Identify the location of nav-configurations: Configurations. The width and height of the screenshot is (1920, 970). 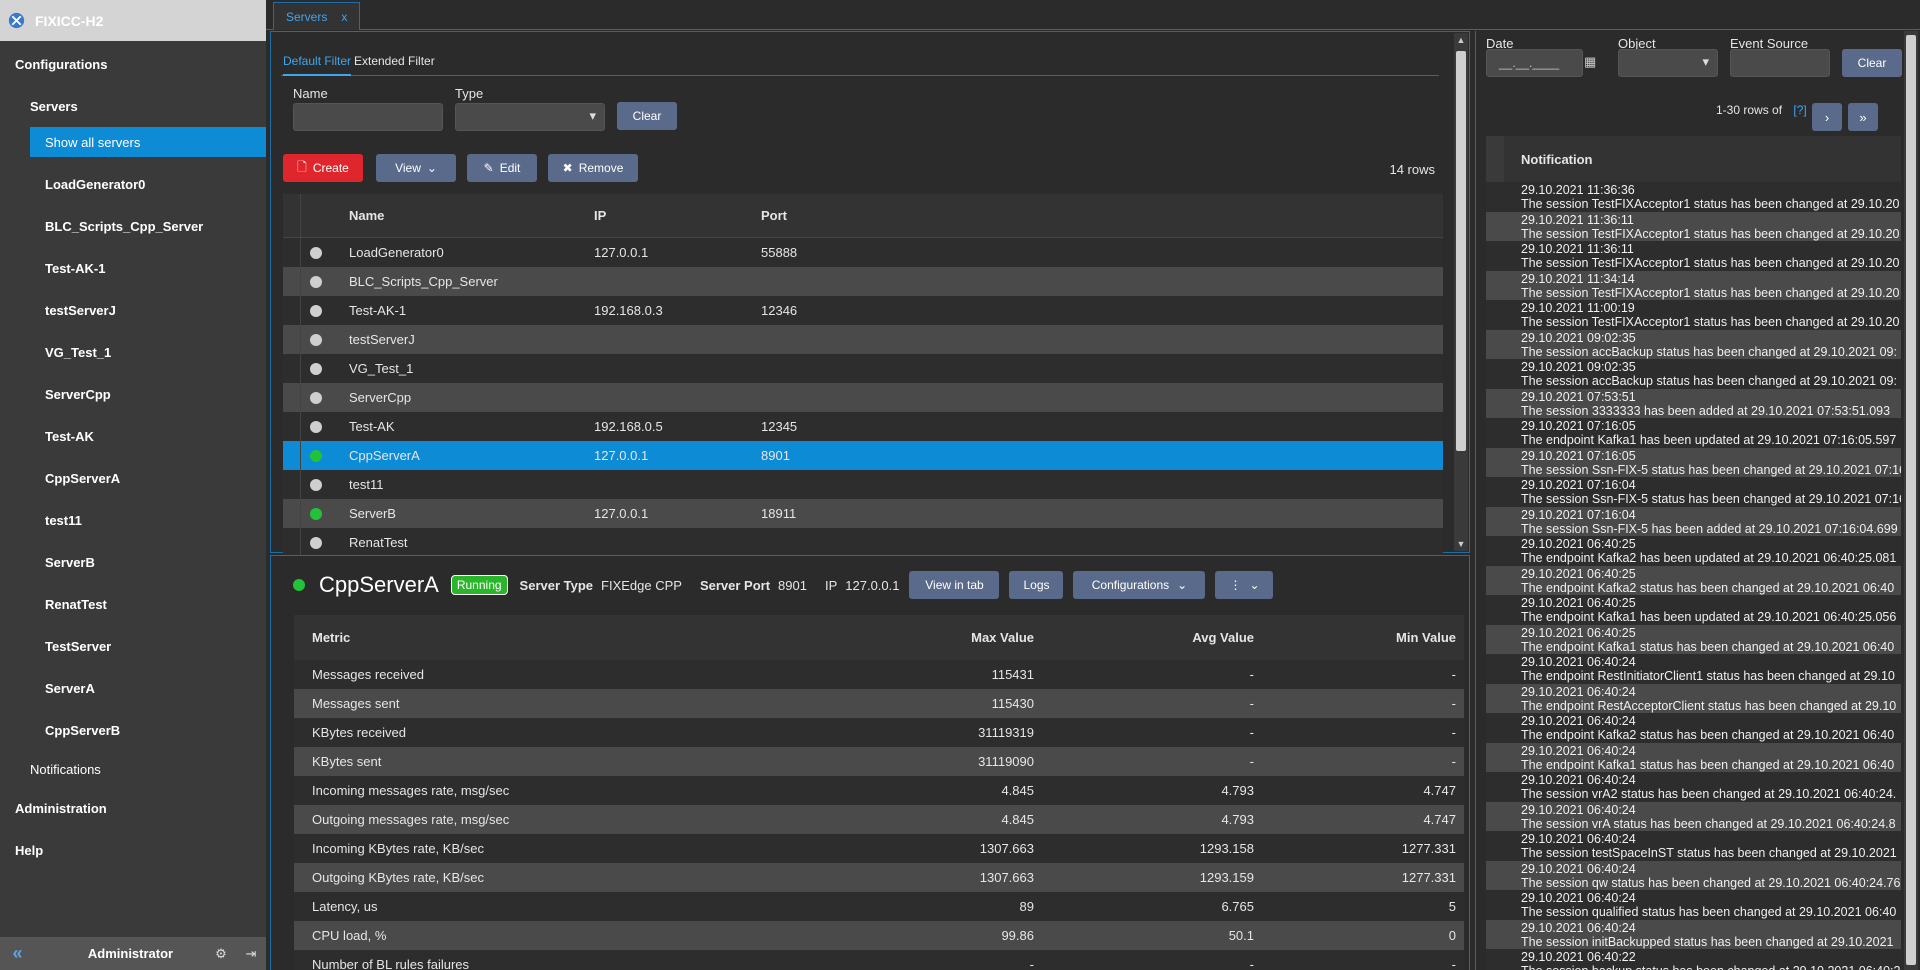
(133, 64).